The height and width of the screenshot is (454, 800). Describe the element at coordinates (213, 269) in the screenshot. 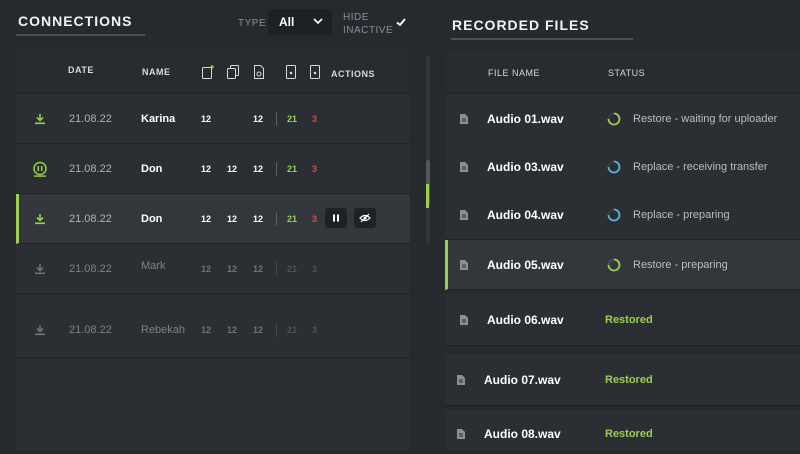

I see `connection-row-inactive: 21.08.22 Mark 12 12 12 21 3` at that location.